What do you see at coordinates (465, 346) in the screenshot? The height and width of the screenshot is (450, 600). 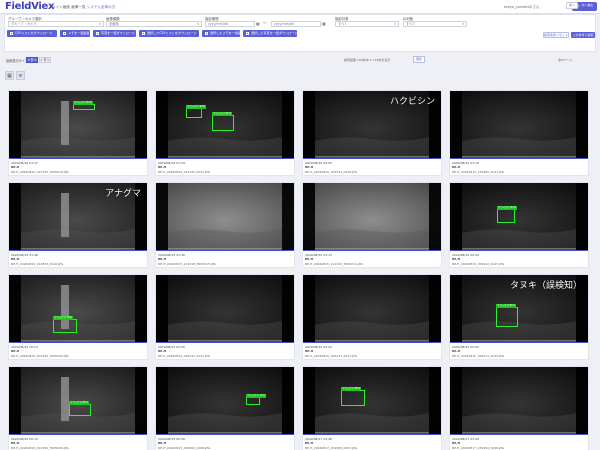 I see `capture-datetime: 2024/08/15 02:00` at bounding box center [465, 346].